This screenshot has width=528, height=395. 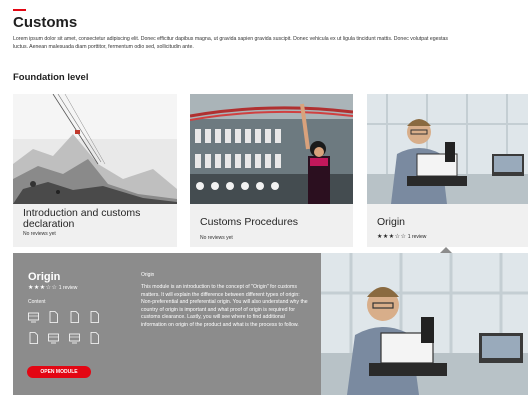 What do you see at coordinates (391, 222) in the screenshot?
I see `card-title: Origin` at bounding box center [391, 222].